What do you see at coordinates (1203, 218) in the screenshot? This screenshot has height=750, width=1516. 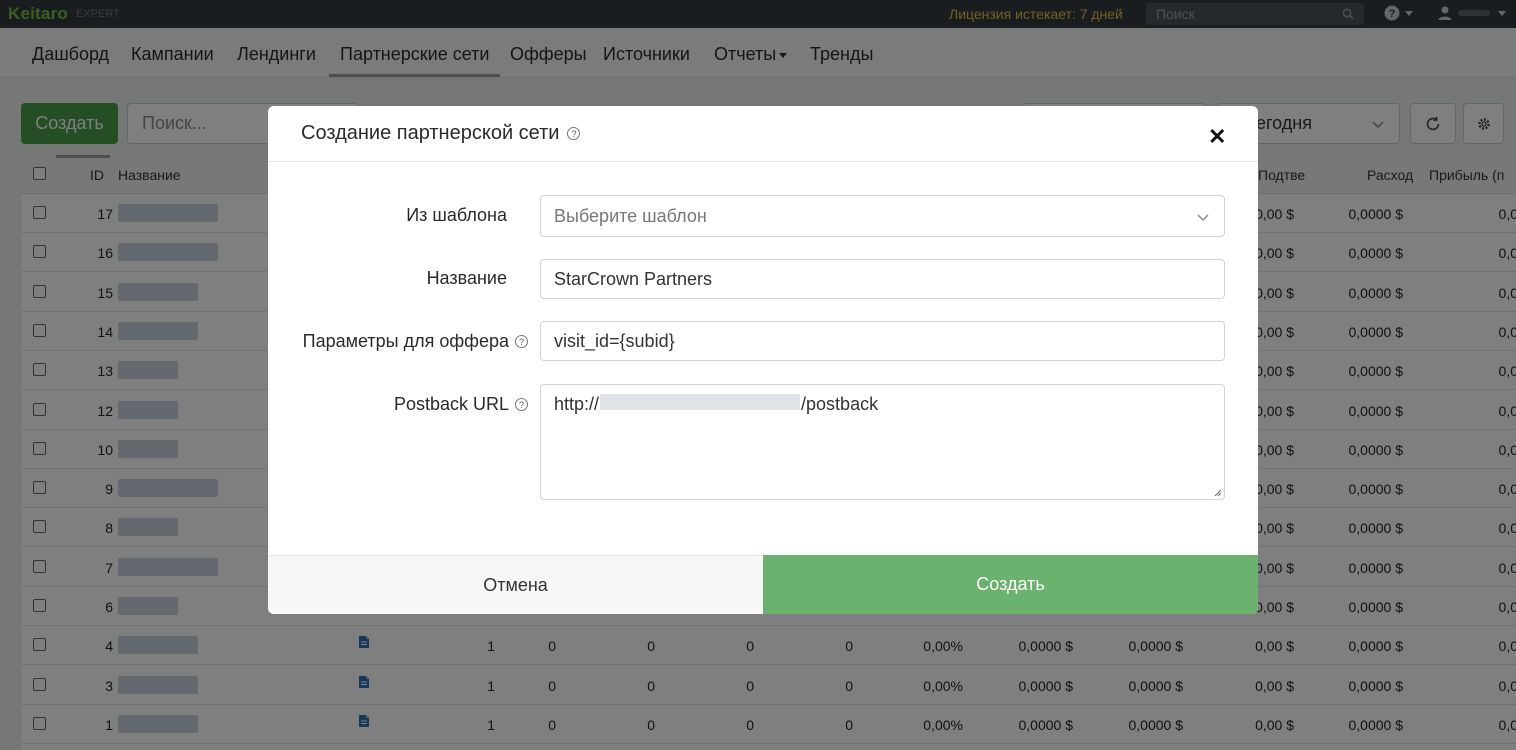 I see `chevron-down-icon` at bounding box center [1203, 218].